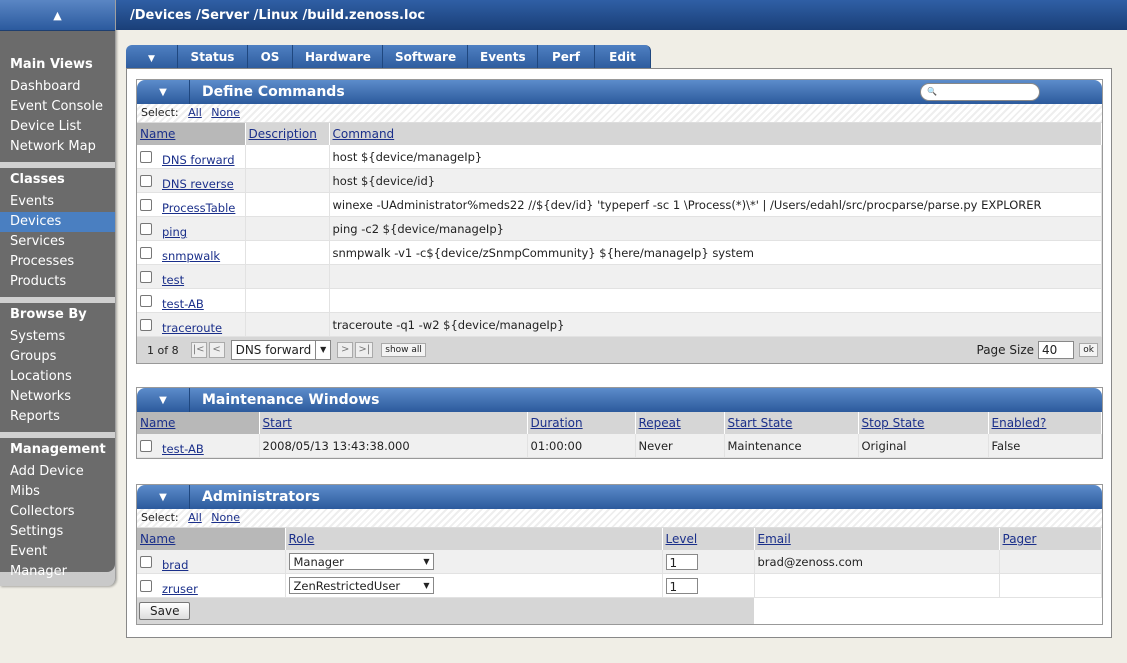 The image size is (1127, 663). What do you see at coordinates (57, 147) in the screenshot?
I see `sidebar-item-network-map: Network Map` at bounding box center [57, 147].